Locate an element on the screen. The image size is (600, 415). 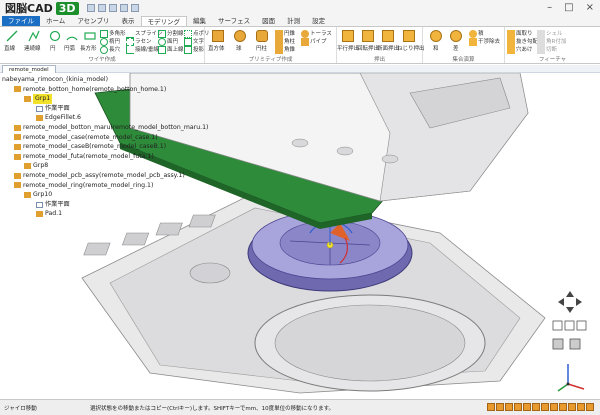
ribbon-twist-extrude: ねじり押出 is located at coordinates (411, 48).